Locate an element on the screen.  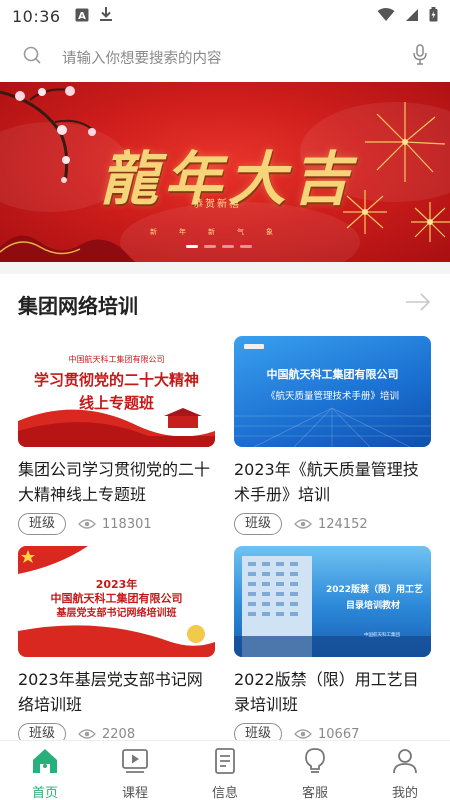
document-icon is located at coordinates (225, 763).